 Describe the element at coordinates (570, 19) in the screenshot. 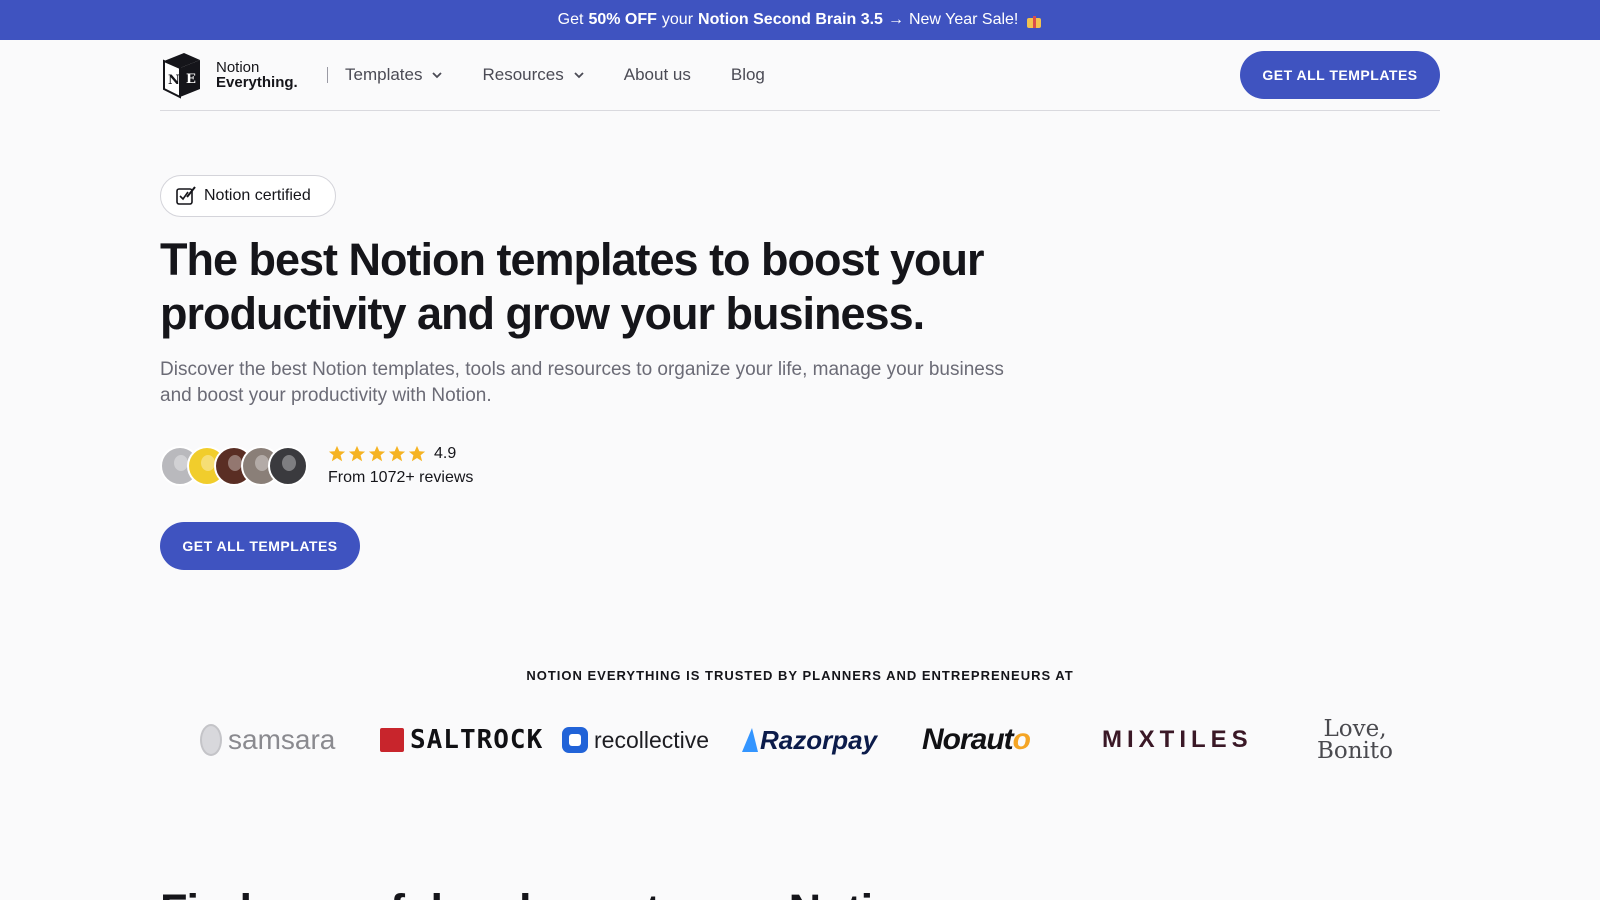

I see `promo-prefix: Get` at that location.